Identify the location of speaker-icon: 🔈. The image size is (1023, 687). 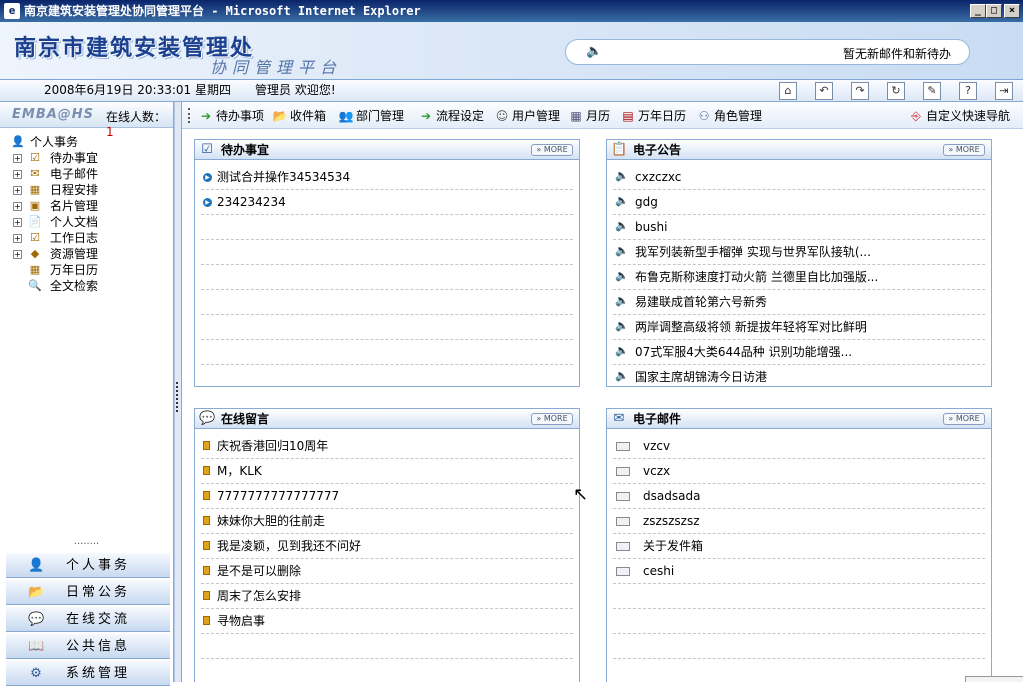
(622, 275).